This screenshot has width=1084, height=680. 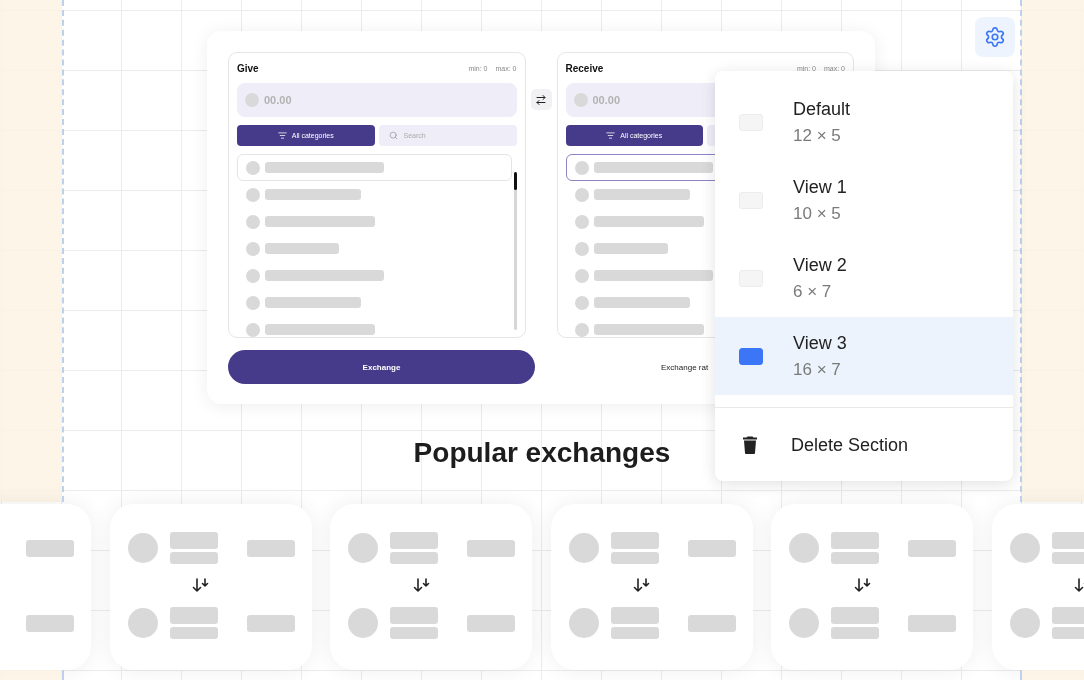 What do you see at coordinates (864, 200) in the screenshot?
I see `layout-option: View 1 10 × 5` at bounding box center [864, 200].